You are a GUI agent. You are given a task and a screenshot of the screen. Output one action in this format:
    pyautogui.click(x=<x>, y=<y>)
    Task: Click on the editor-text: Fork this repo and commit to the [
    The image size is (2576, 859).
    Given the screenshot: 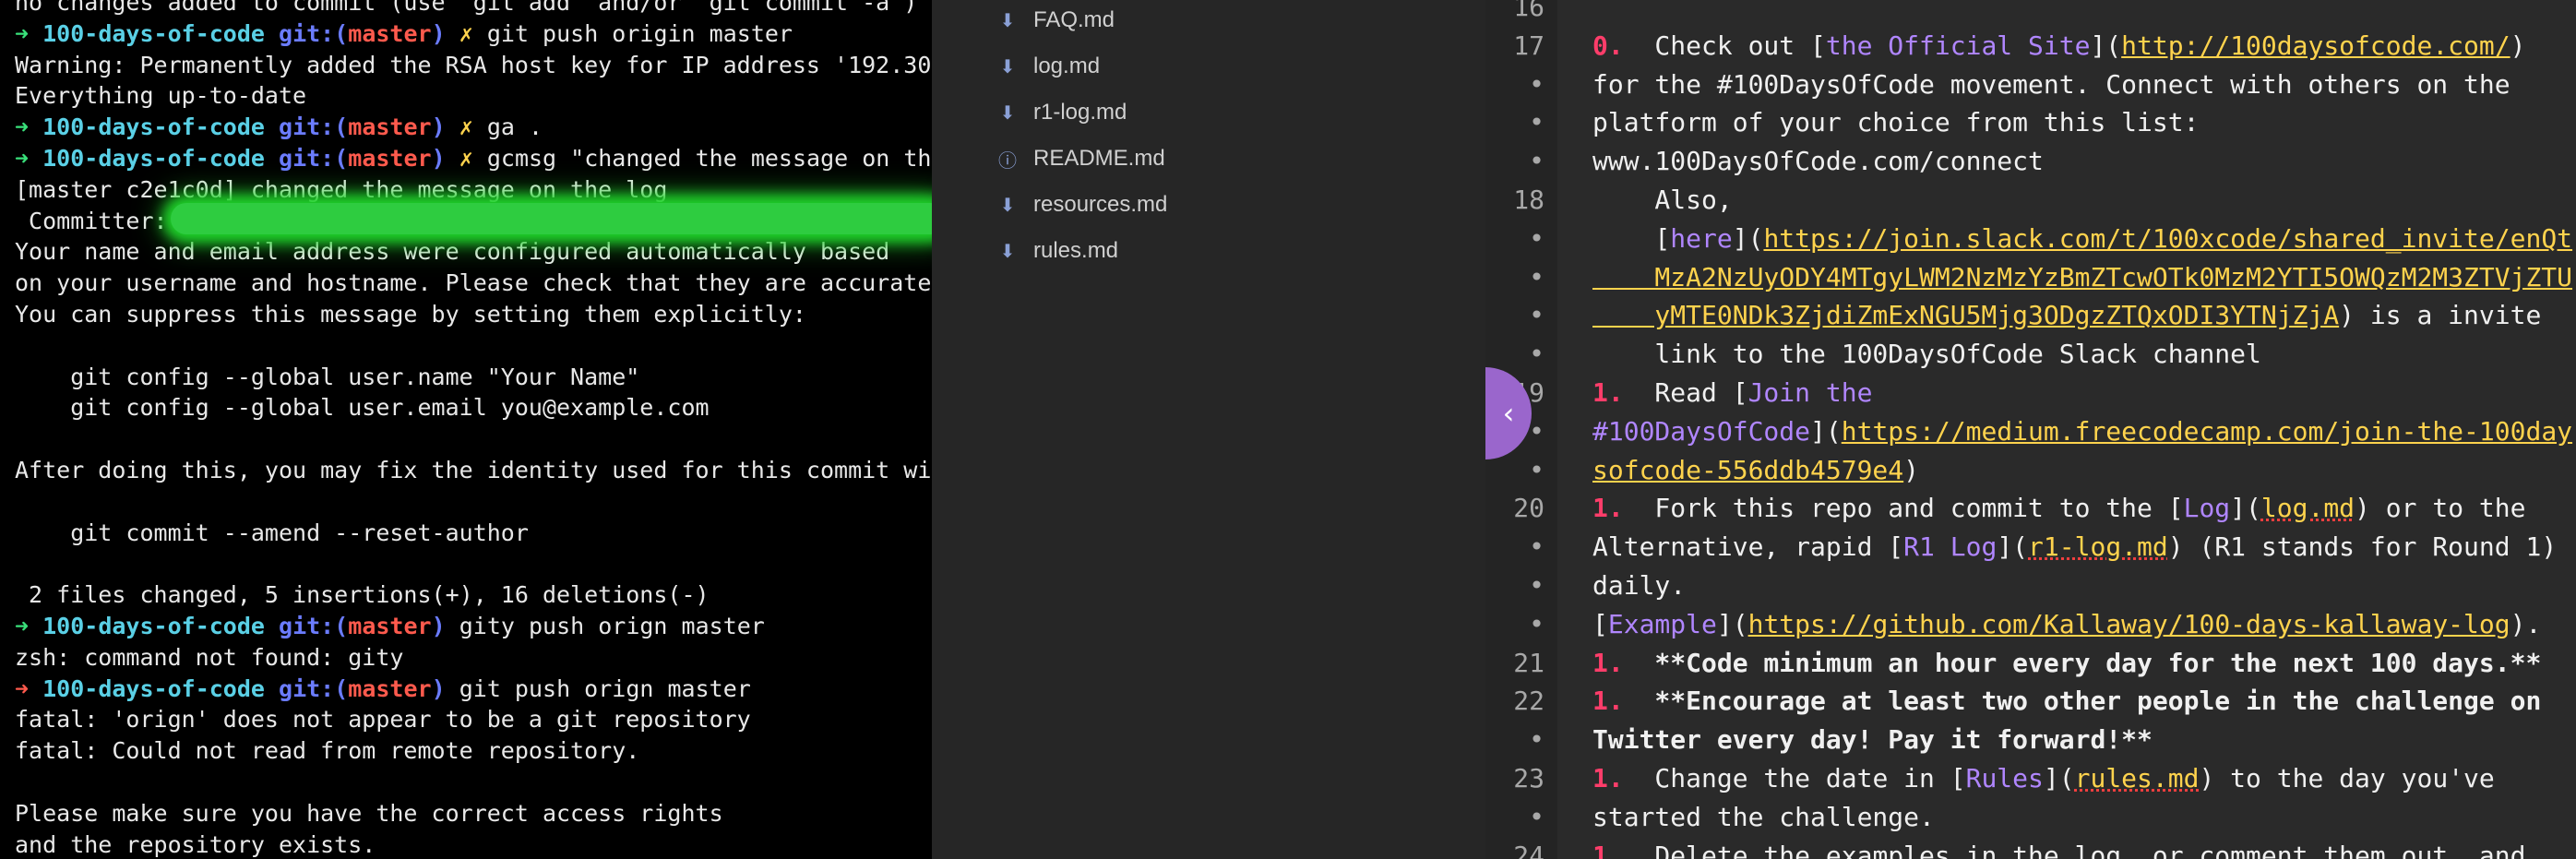 What is the action you would take?
    pyautogui.click(x=1903, y=508)
    